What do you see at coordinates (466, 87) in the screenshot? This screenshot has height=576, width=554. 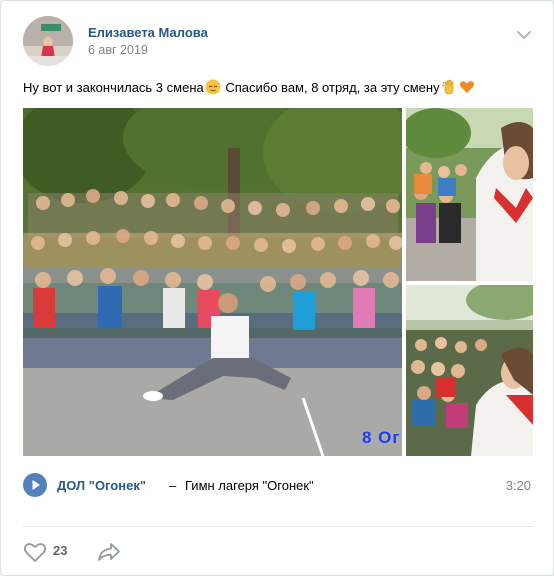 I see `orange-heart-emoji-icon` at bounding box center [466, 87].